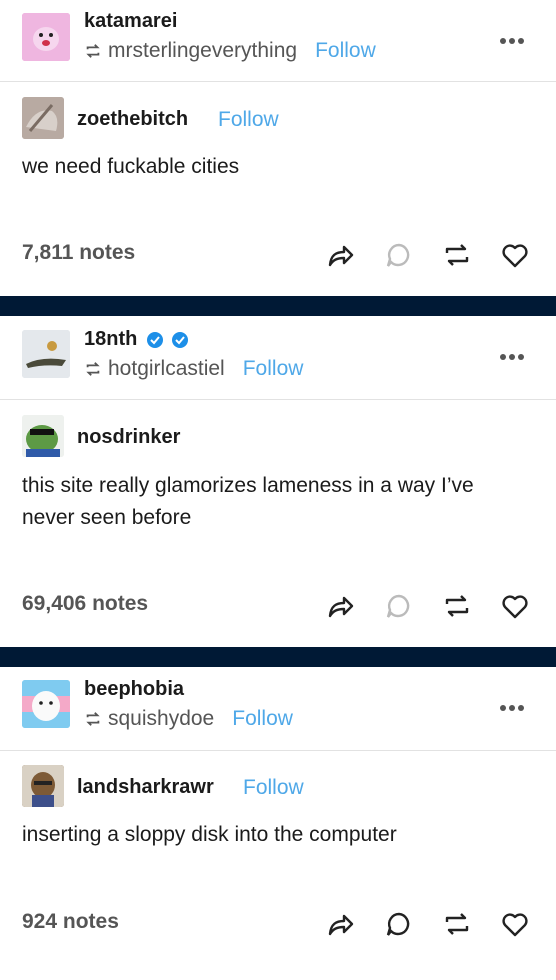  I want to click on notes-count: 7,811 notes, so click(78, 253).